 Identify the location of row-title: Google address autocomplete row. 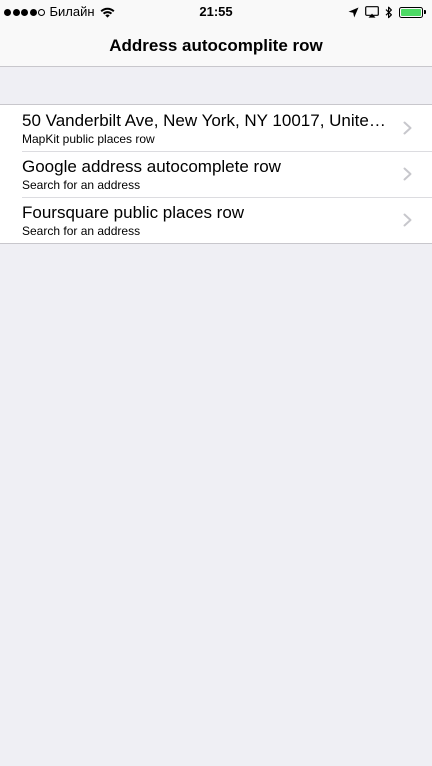
(151, 166).